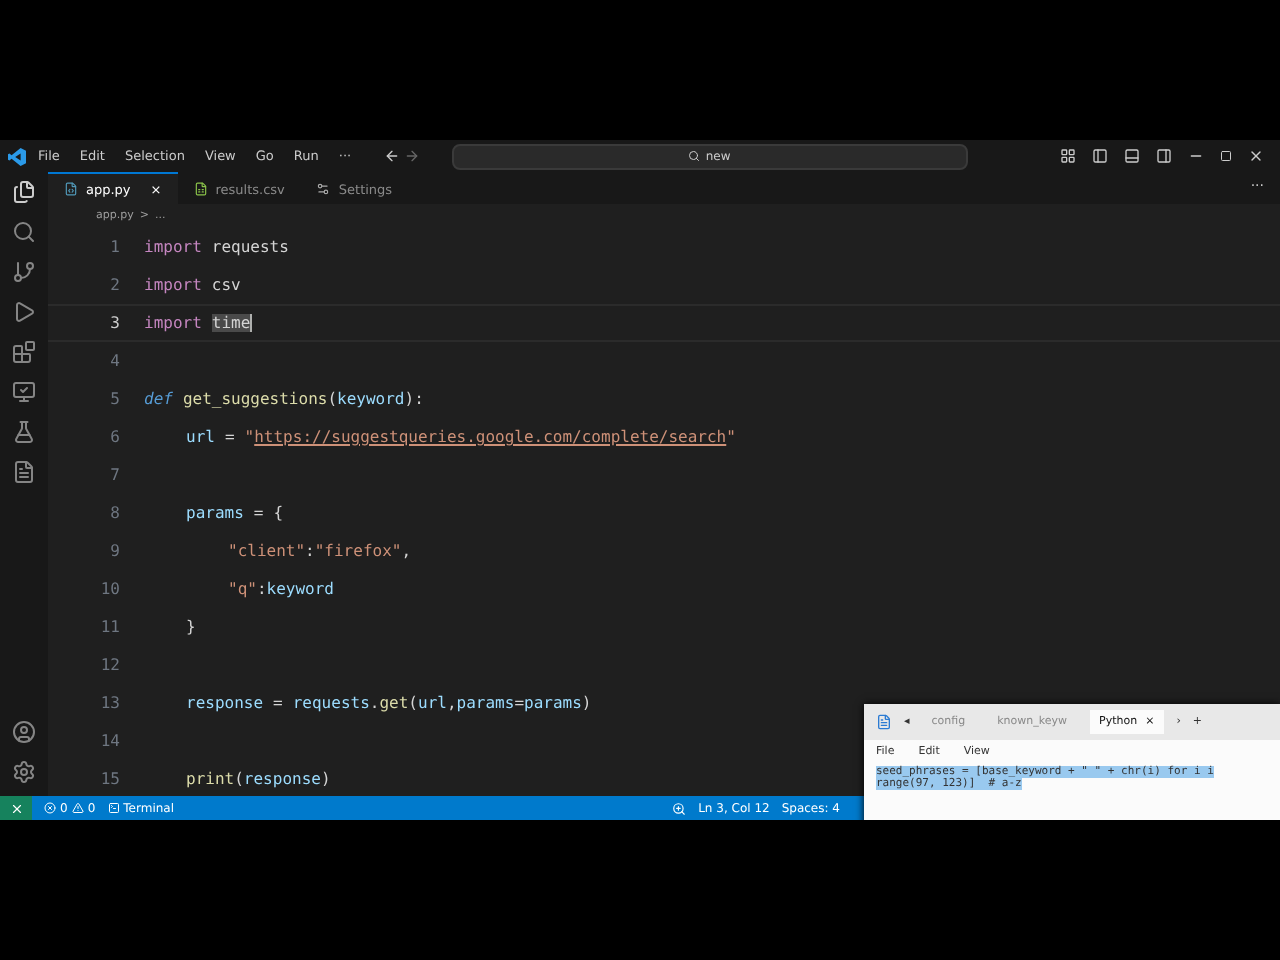  What do you see at coordinates (1100, 156) in the screenshot?
I see `panel-left-icon` at bounding box center [1100, 156].